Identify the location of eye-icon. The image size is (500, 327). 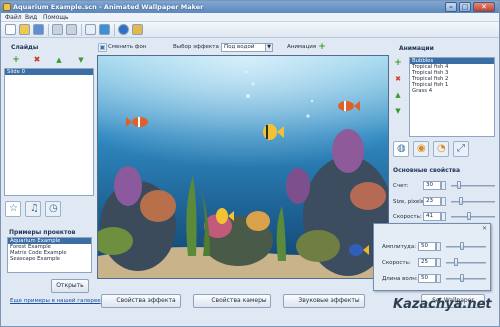
(90, 29).